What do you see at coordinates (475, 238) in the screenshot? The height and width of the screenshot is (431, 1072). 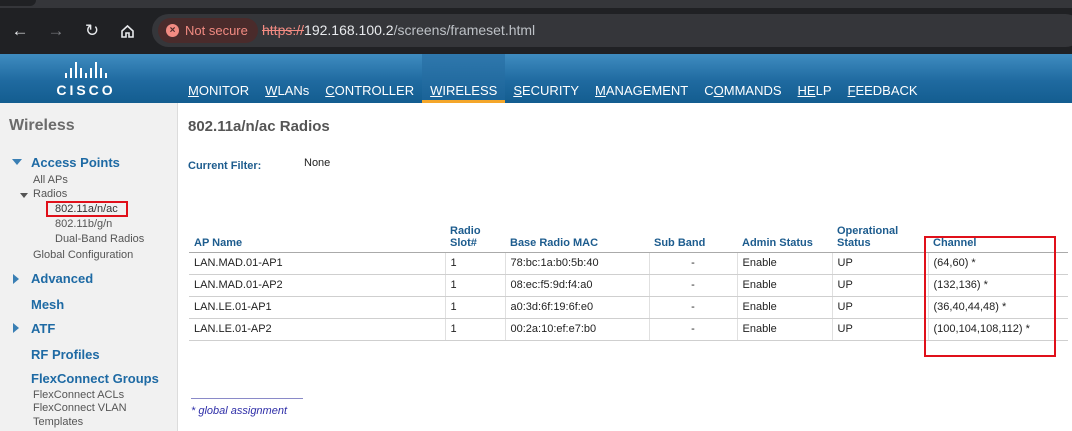 I see `col-radio-slot: Radio Slot#` at bounding box center [475, 238].